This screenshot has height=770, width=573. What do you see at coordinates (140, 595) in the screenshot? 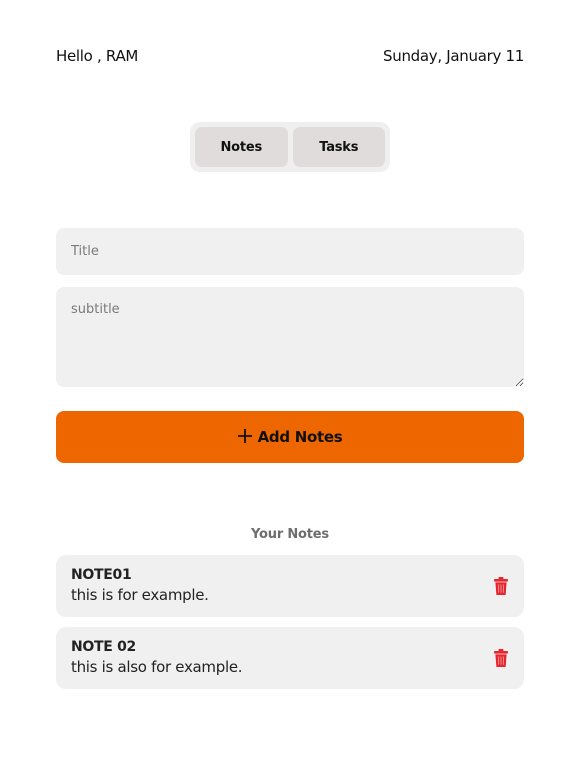
I see `note-subtitle: this is for example.` at bounding box center [140, 595].